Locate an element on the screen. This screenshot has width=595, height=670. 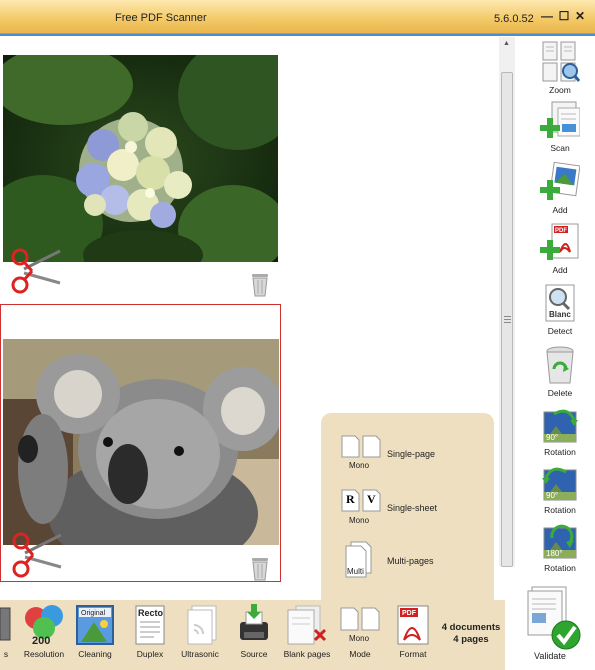
partial-label: s is located at coordinates (6, 654).